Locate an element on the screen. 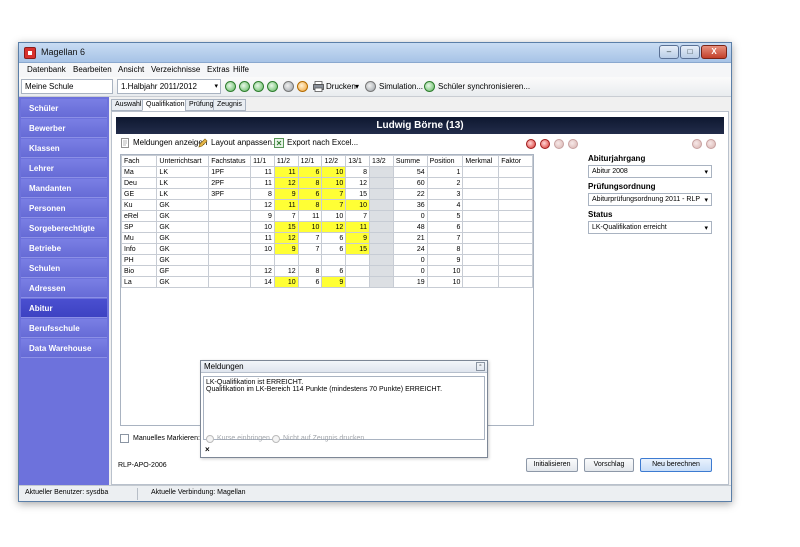 This screenshot has height=547, width=800. dialog-maximize-icon: ▫ is located at coordinates (480, 366).